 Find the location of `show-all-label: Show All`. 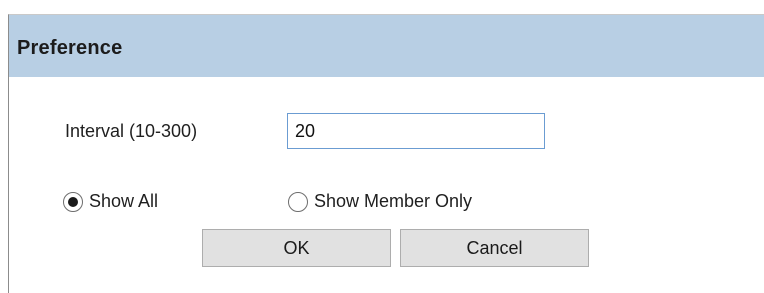

show-all-label: Show All is located at coordinates (124, 201).